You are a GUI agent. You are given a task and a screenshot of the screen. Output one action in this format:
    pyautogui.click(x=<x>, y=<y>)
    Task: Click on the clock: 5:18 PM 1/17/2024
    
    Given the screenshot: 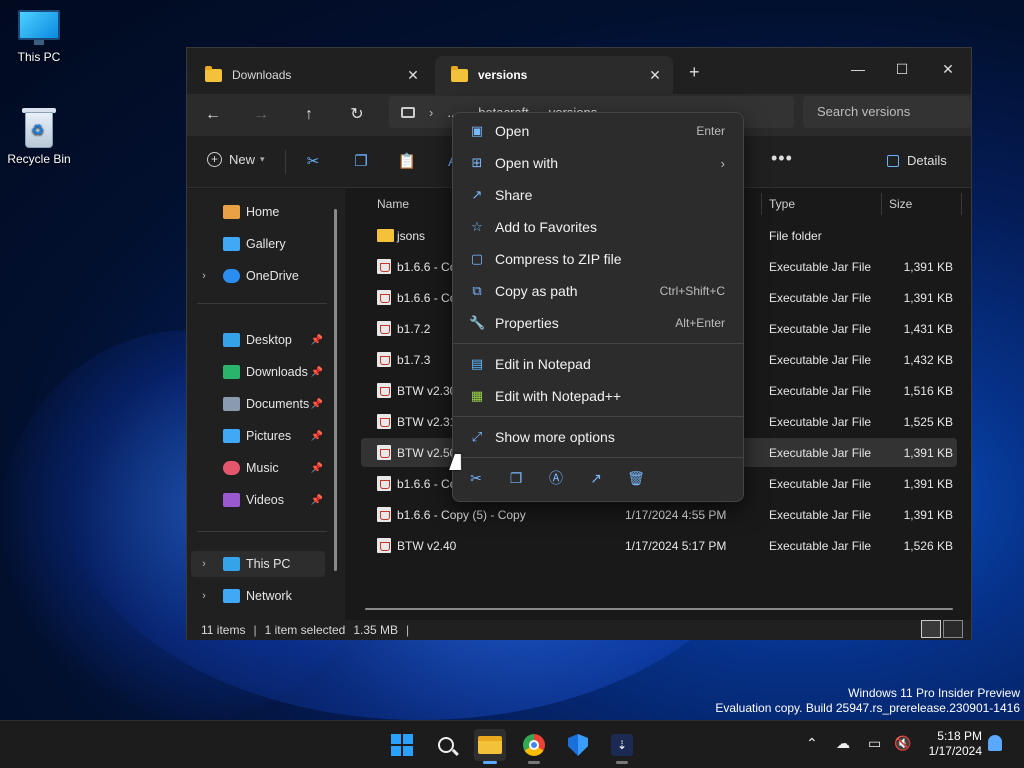 What is the action you would take?
    pyautogui.click(x=950, y=744)
    